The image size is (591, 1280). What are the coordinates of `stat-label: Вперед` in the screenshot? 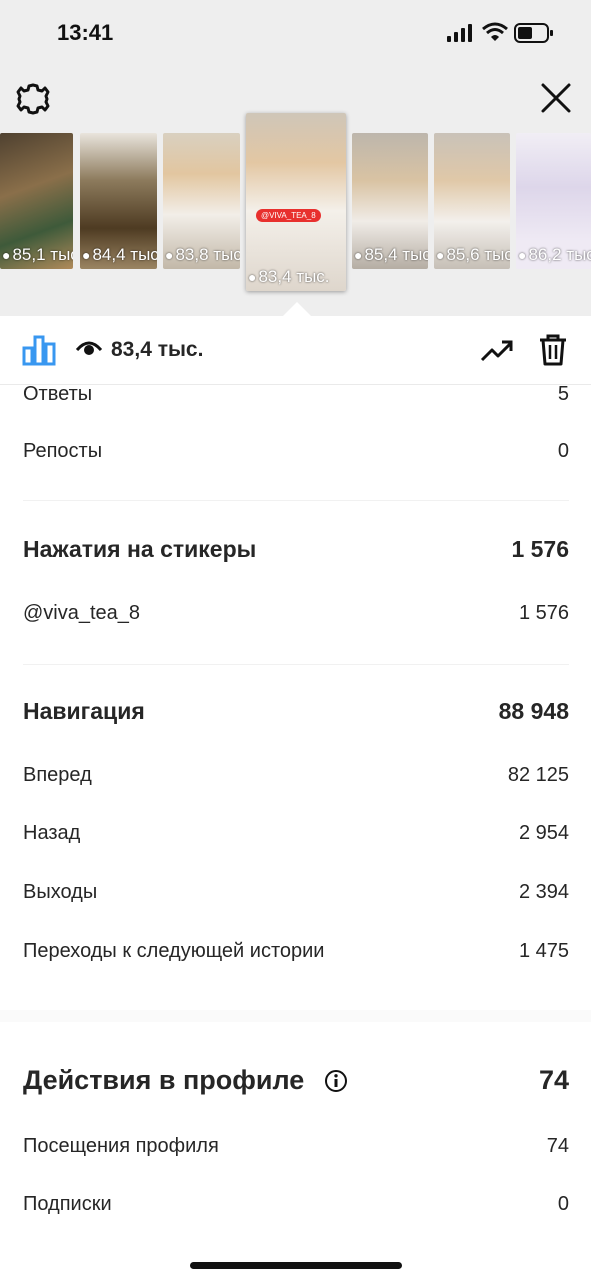 It's located at (57, 774).